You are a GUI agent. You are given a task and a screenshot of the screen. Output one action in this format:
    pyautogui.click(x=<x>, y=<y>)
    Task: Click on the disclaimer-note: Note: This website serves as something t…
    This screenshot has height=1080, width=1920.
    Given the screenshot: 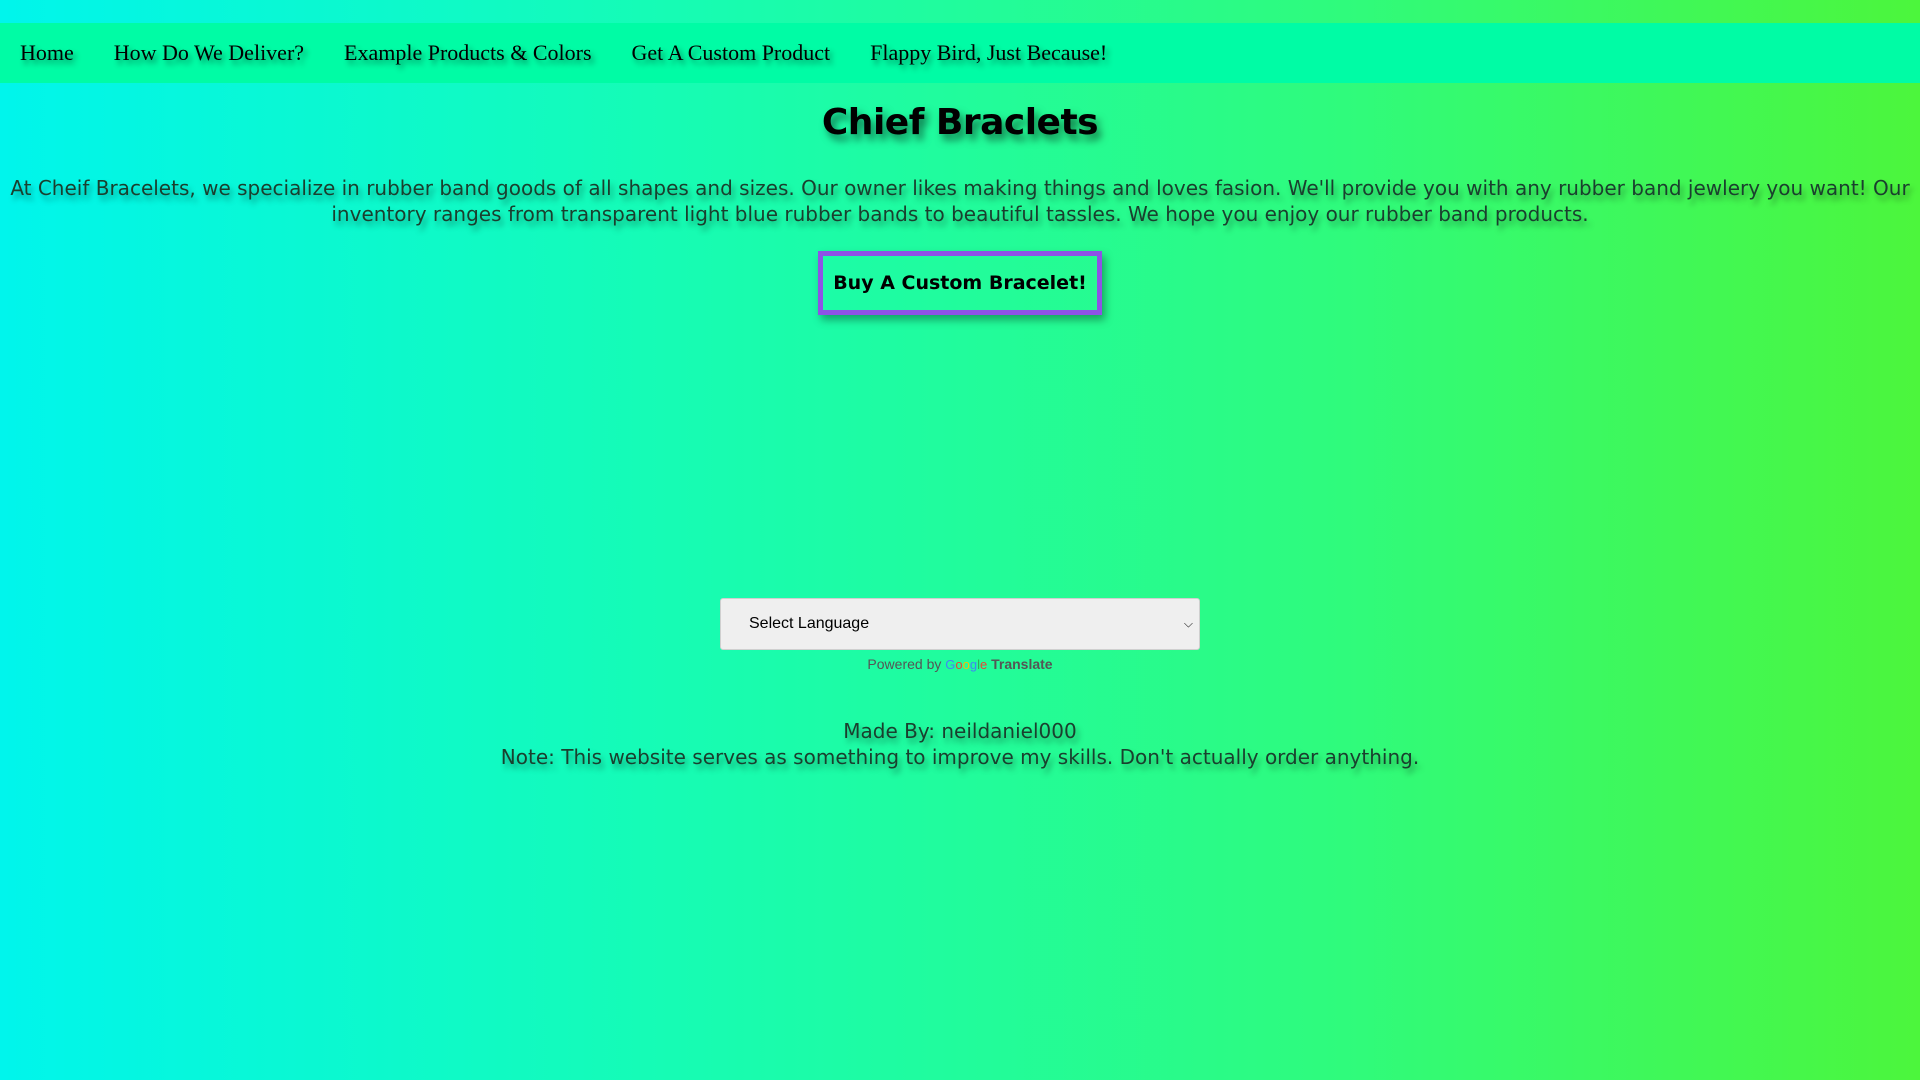 What is the action you would take?
    pyautogui.click(x=960, y=757)
    